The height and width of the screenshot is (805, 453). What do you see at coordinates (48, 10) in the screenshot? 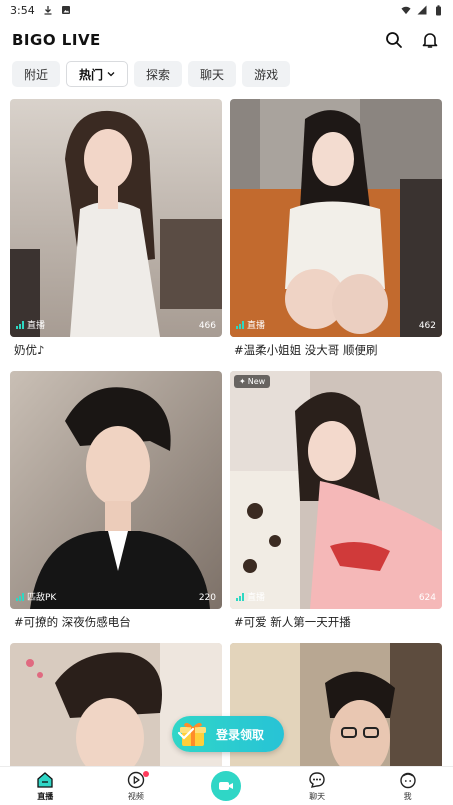
I see `download-icon` at bounding box center [48, 10].